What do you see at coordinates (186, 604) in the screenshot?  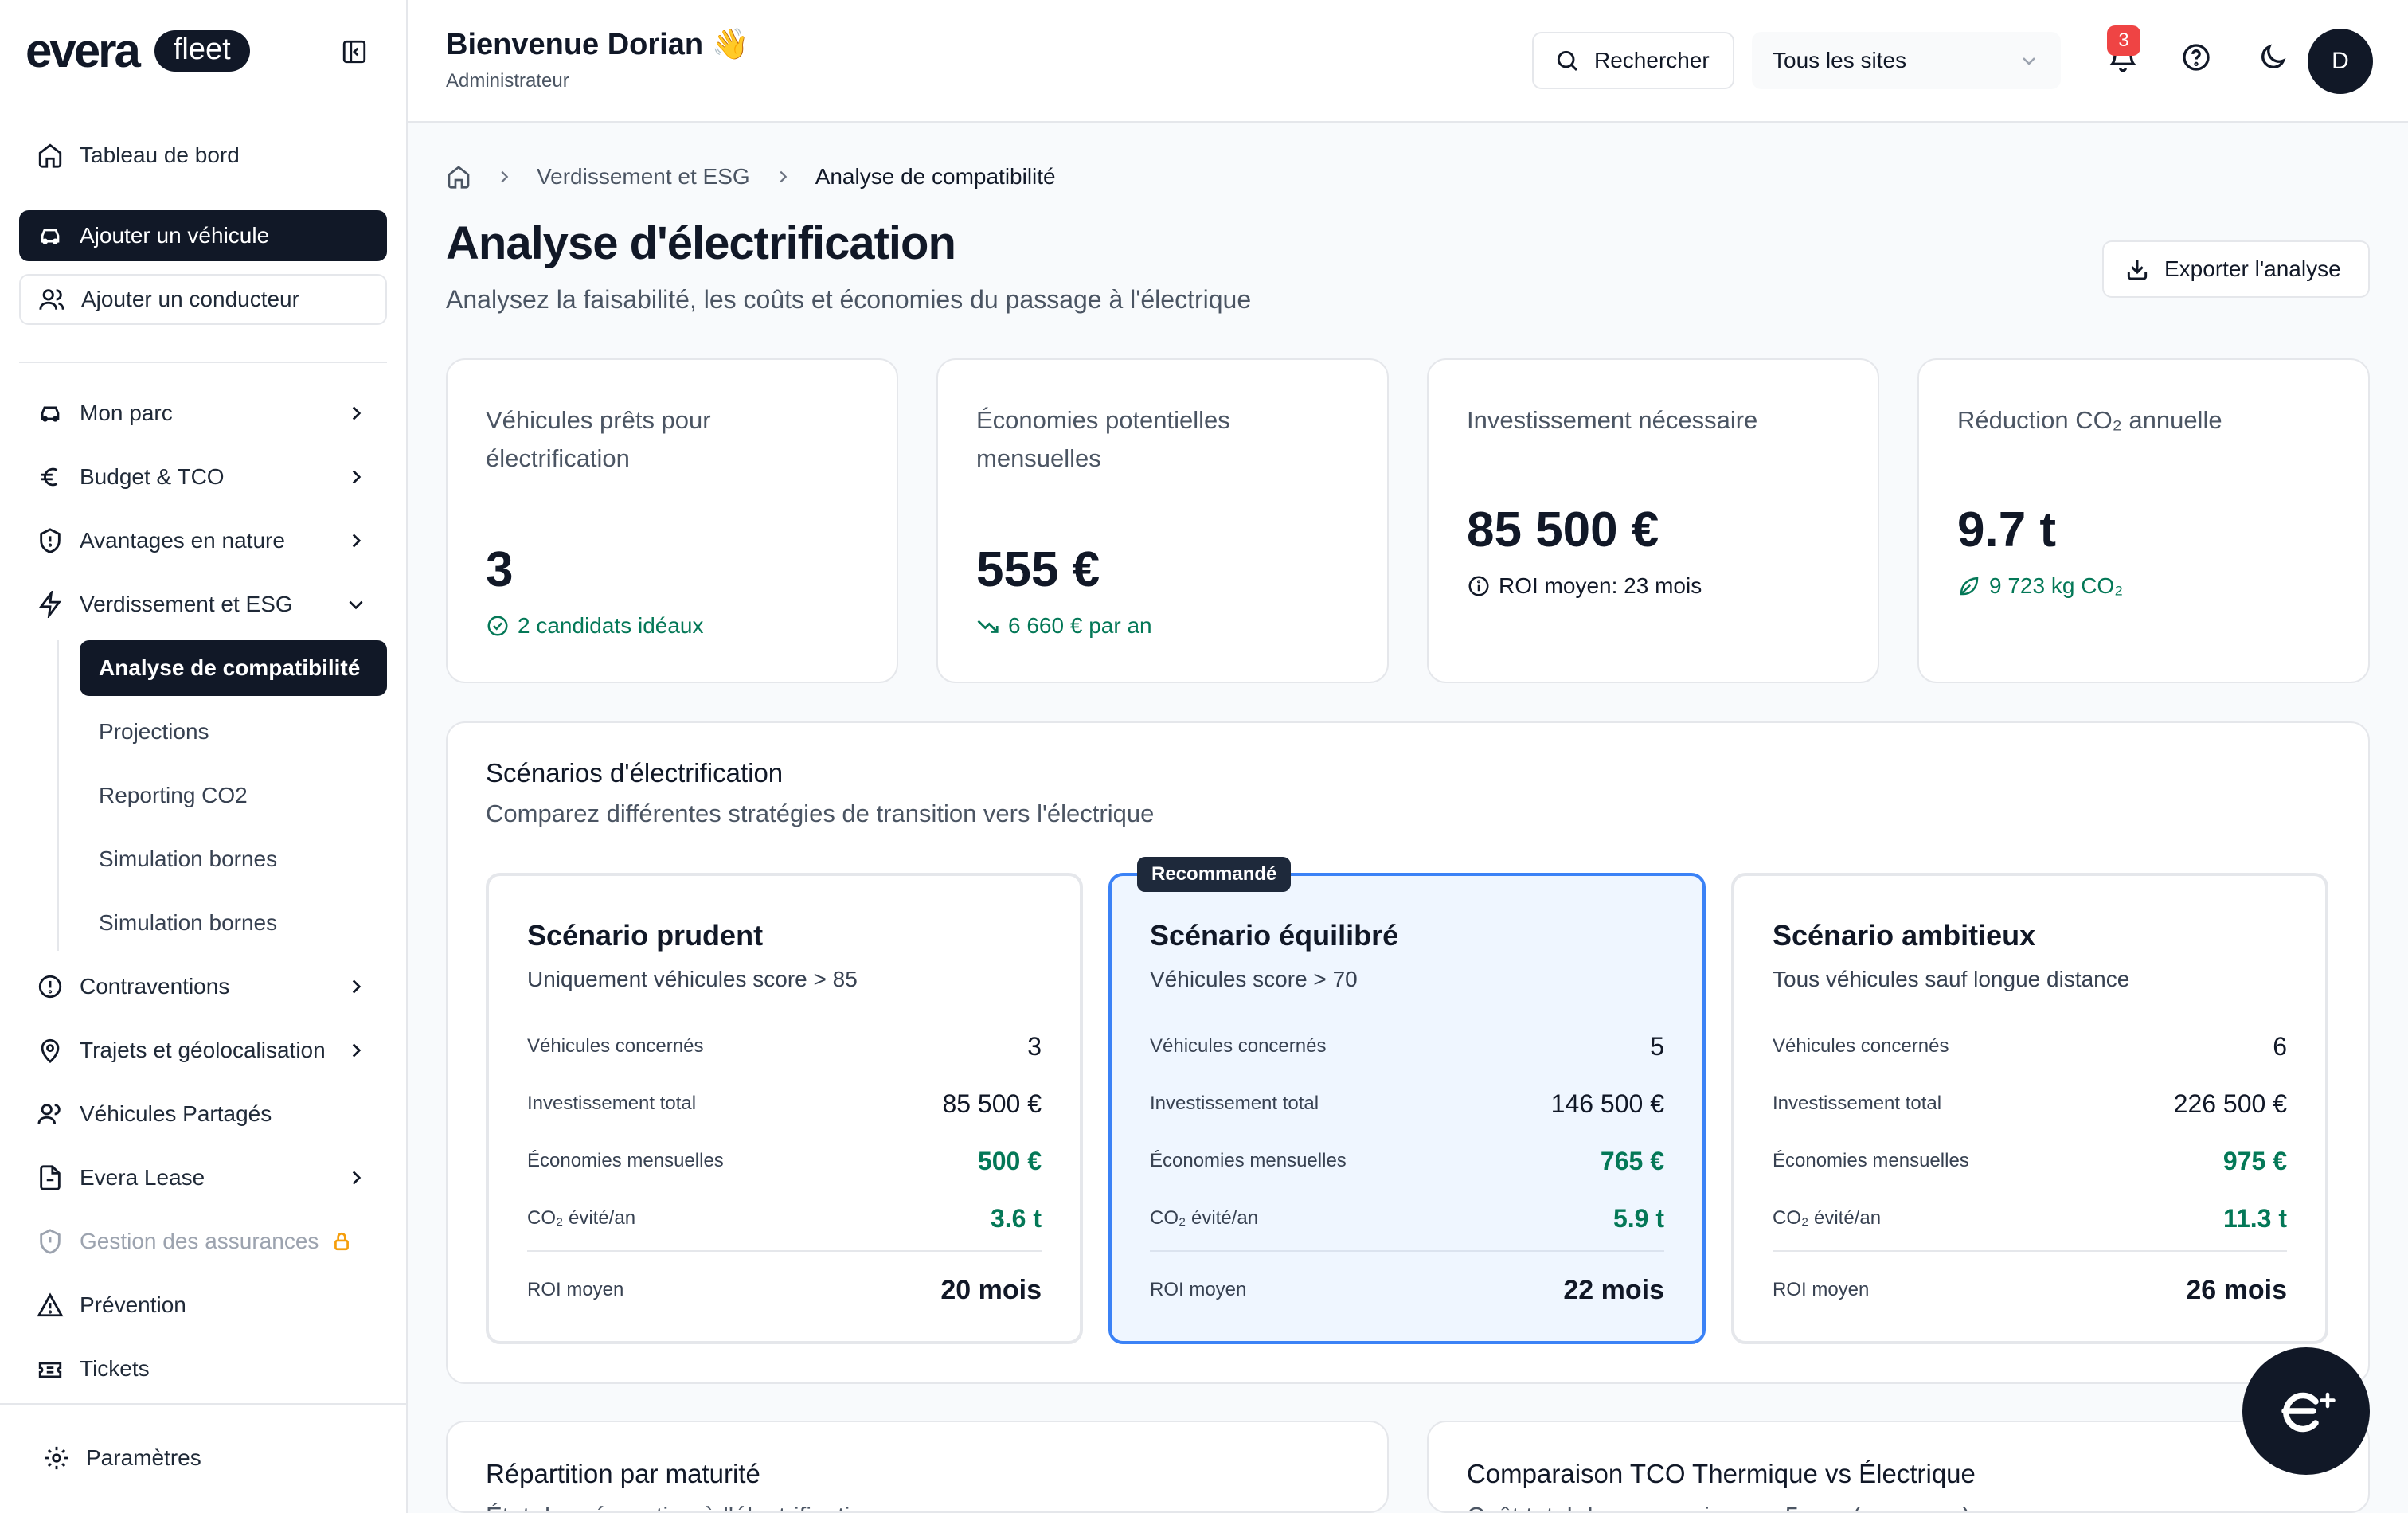 I see `sidebar-item-label: Verdissement et ESG` at bounding box center [186, 604].